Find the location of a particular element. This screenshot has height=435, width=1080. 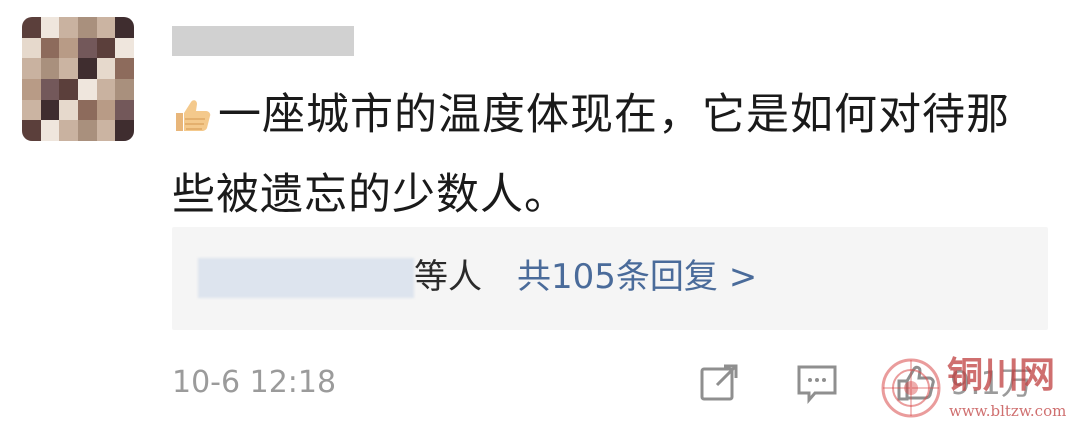

like-count: 9.1万 is located at coordinates (991, 383).